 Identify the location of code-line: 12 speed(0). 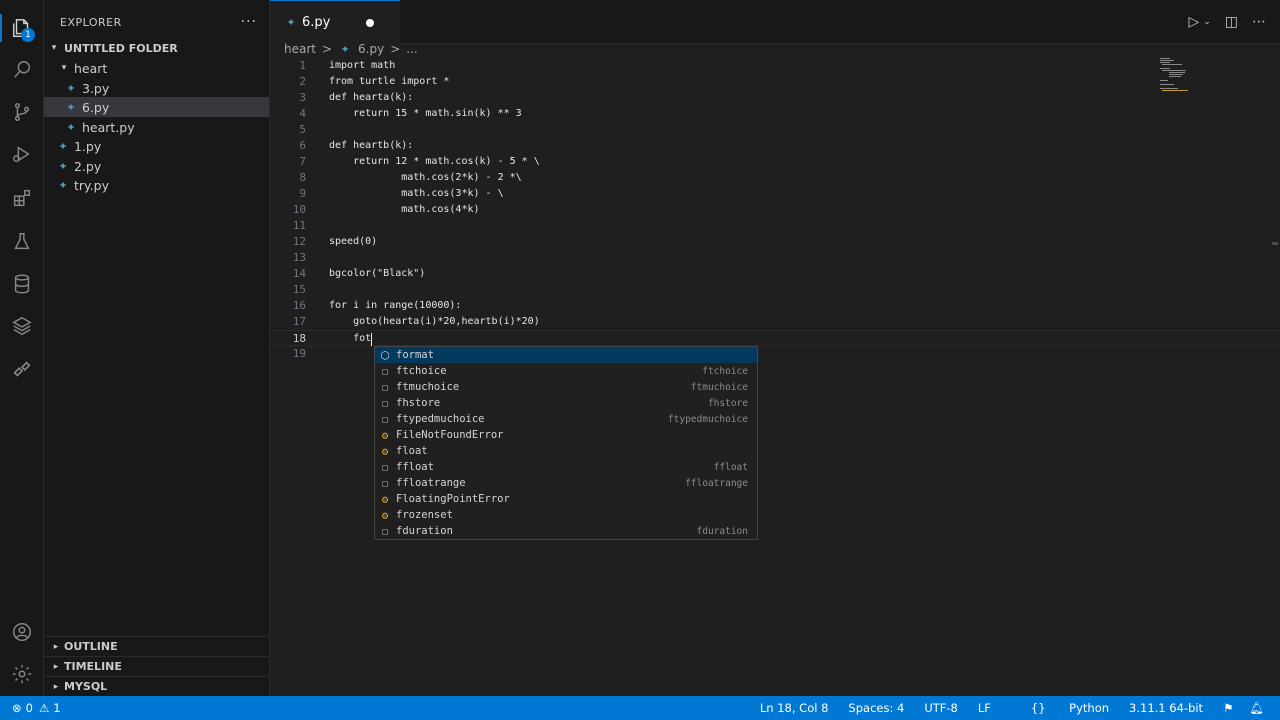
(775, 242).